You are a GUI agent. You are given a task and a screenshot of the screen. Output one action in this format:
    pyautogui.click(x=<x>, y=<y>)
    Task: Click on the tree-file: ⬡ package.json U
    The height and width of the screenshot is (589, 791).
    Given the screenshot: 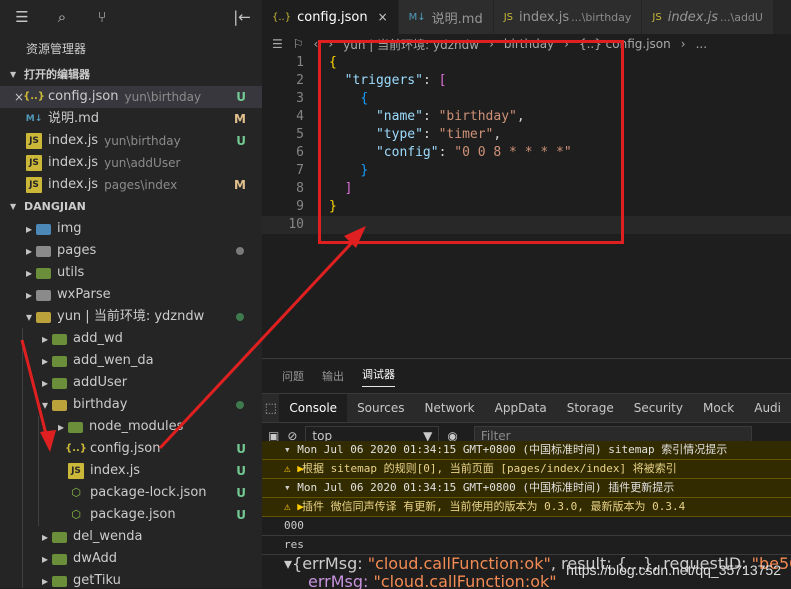 What is the action you would take?
    pyautogui.click(x=131, y=515)
    